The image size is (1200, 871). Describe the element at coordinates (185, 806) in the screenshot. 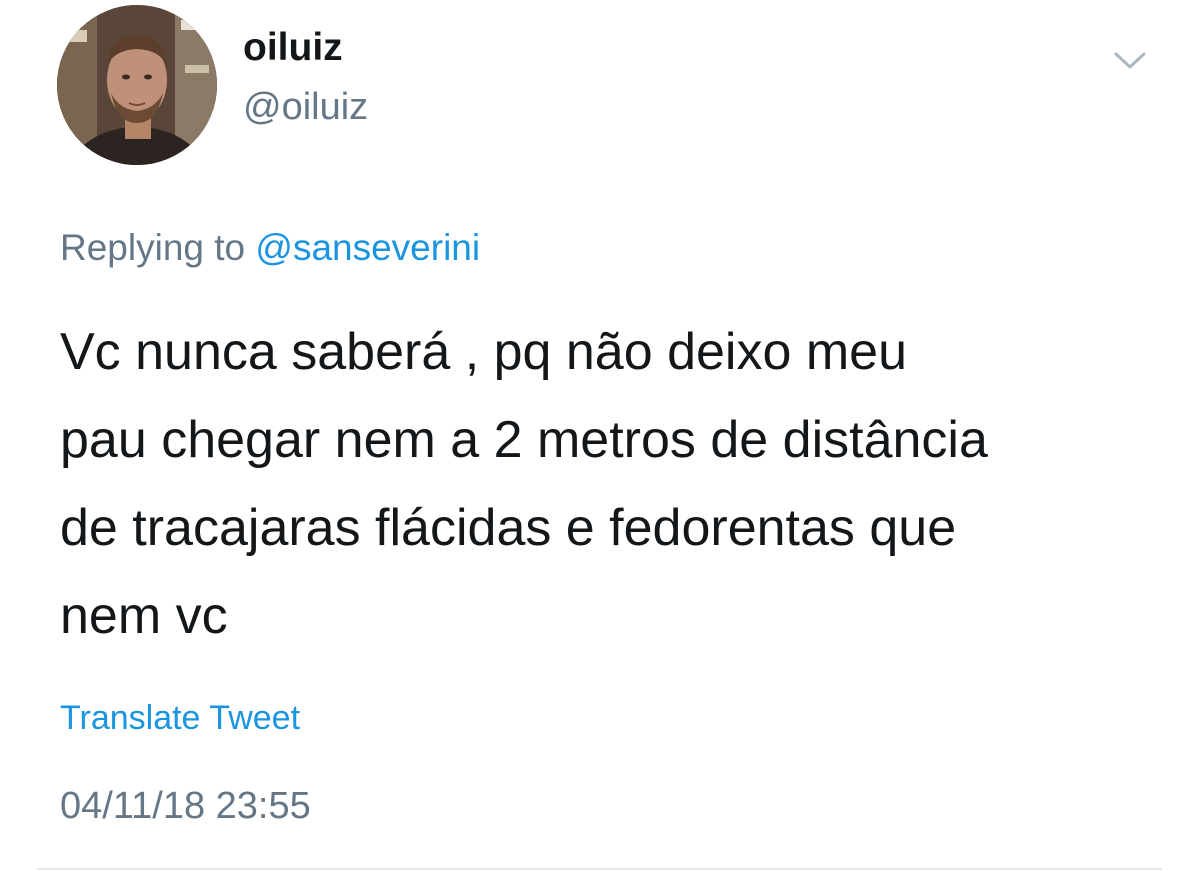

I see `tweet-timestamp: 04/11/18 23:55` at that location.